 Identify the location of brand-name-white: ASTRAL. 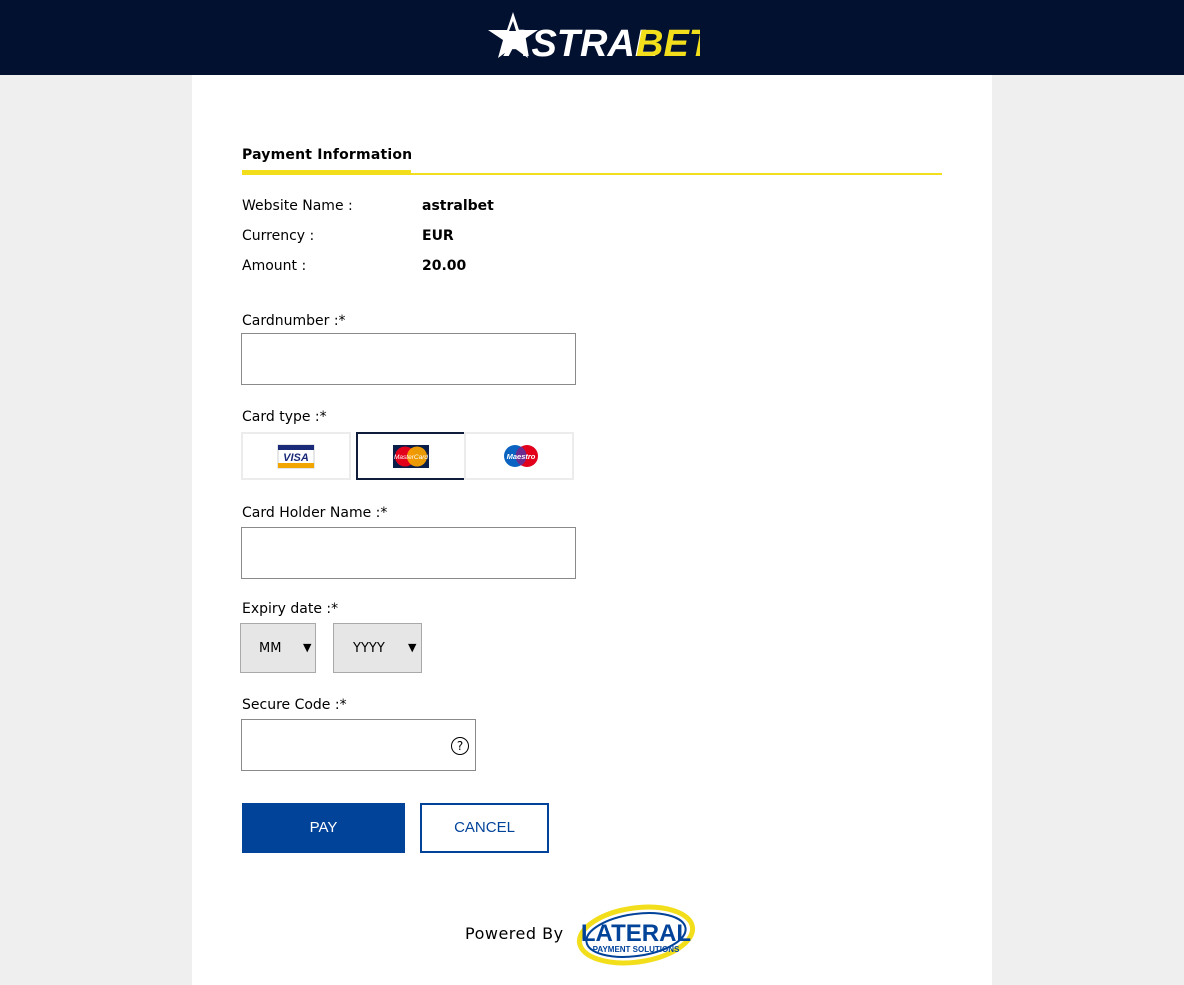
(580, 40).